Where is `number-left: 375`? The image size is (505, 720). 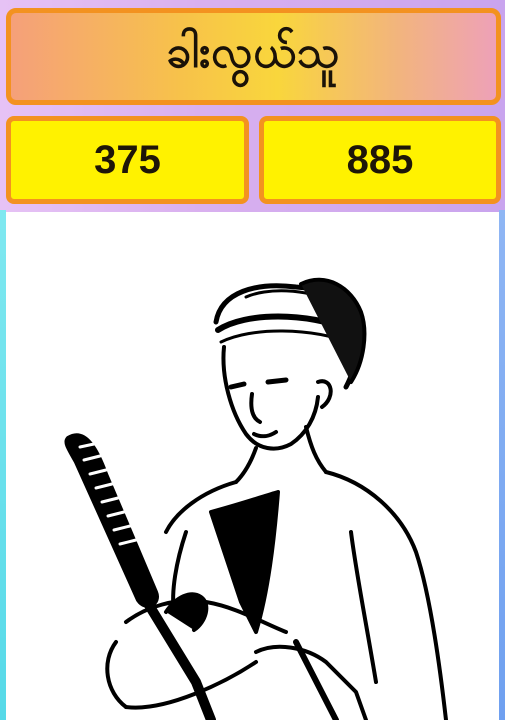 number-left: 375 is located at coordinates (127, 159).